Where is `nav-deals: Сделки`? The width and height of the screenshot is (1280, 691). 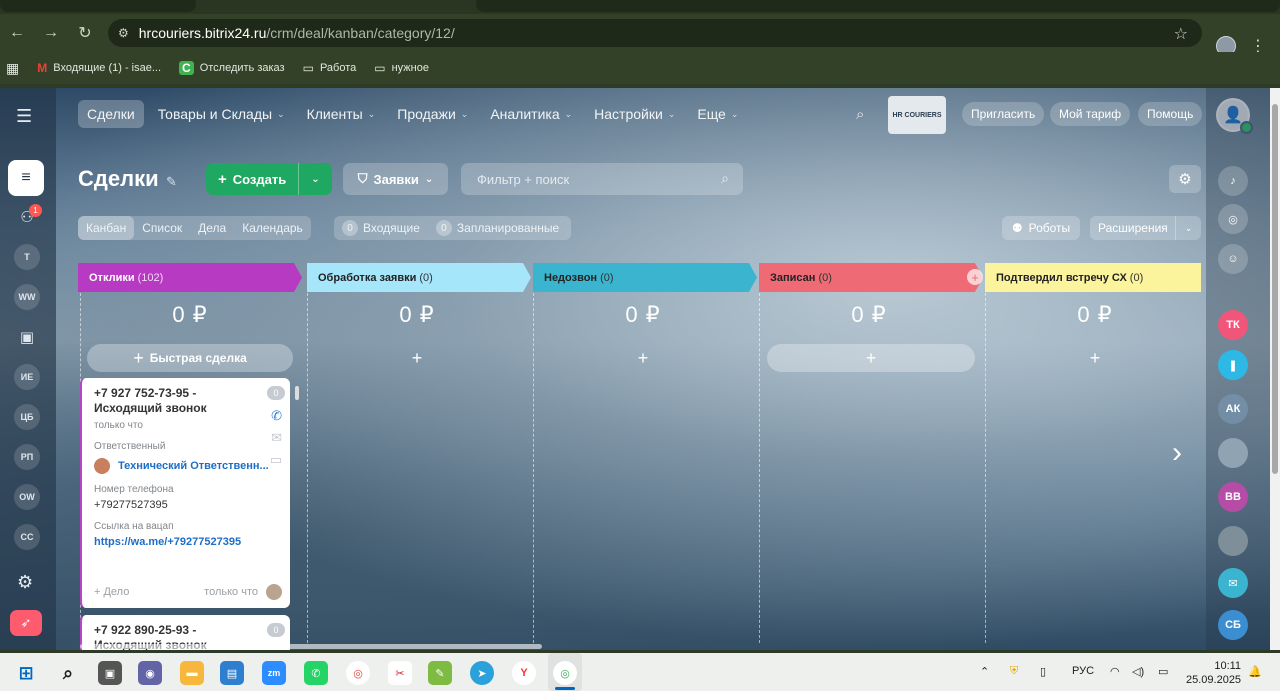
nav-deals: Сделки is located at coordinates (111, 114).